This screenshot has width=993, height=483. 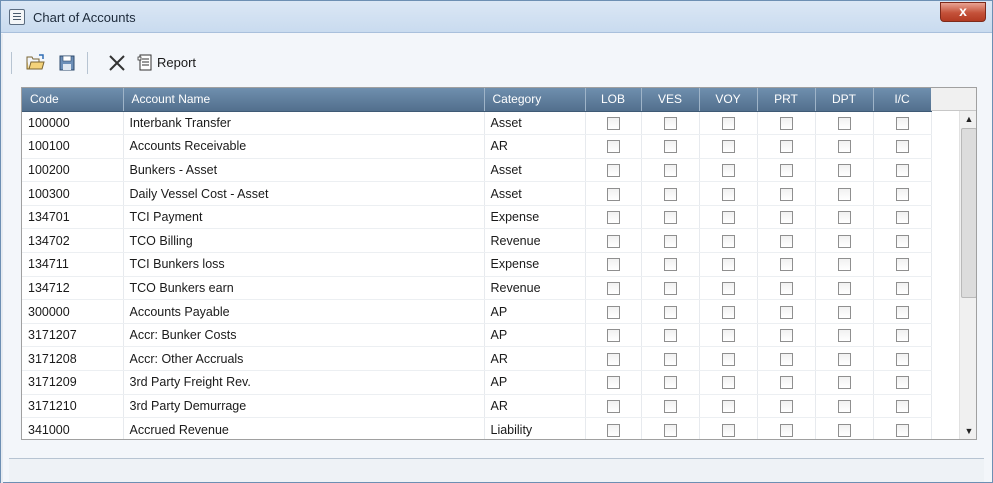 What do you see at coordinates (304, 264) in the screenshot?
I see `row-account-name: TCI Bunkers loss` at bounding box center [304, 264].